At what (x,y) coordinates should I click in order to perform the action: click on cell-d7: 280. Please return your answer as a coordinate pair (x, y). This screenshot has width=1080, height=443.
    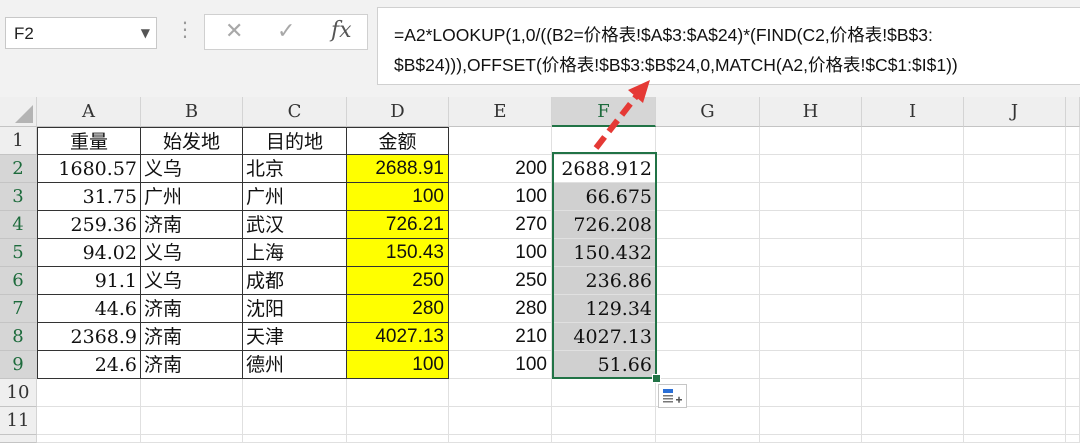
    Looking at the image, I should click on (398, 309).